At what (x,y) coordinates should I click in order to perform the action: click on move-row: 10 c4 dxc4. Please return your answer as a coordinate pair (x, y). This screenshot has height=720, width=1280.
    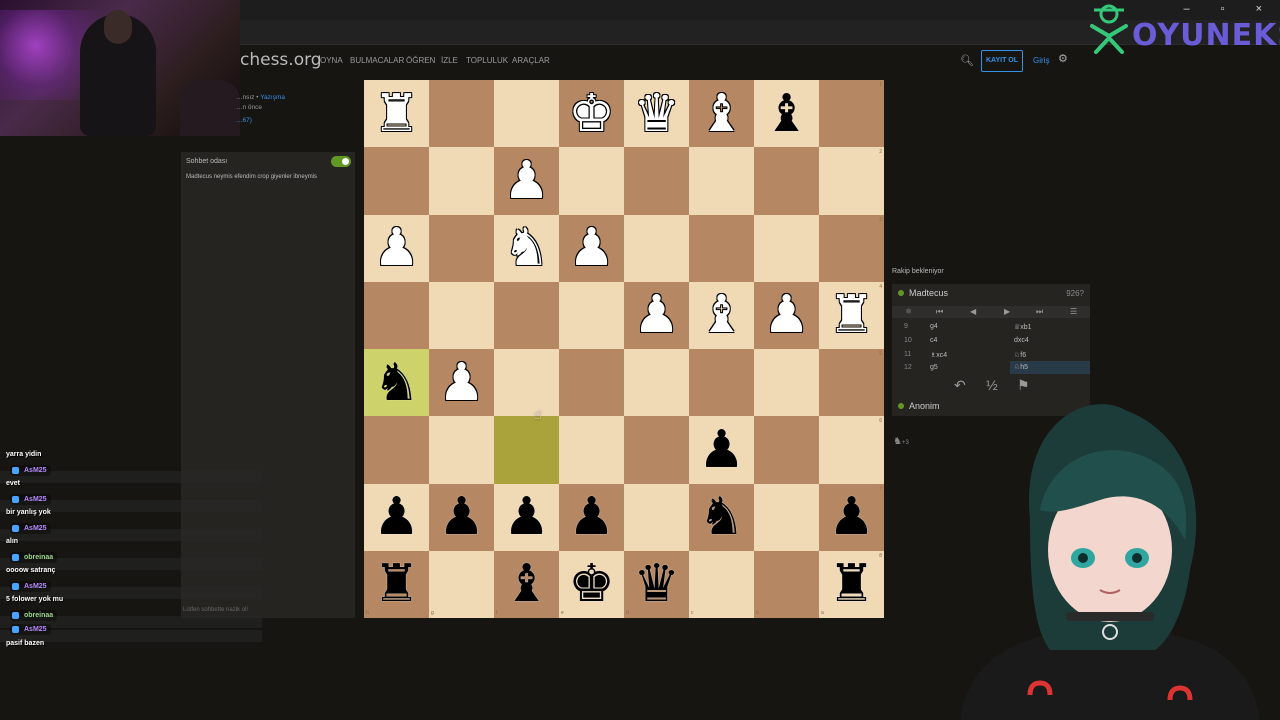
    Looking at the image, I should click on (991, 340).